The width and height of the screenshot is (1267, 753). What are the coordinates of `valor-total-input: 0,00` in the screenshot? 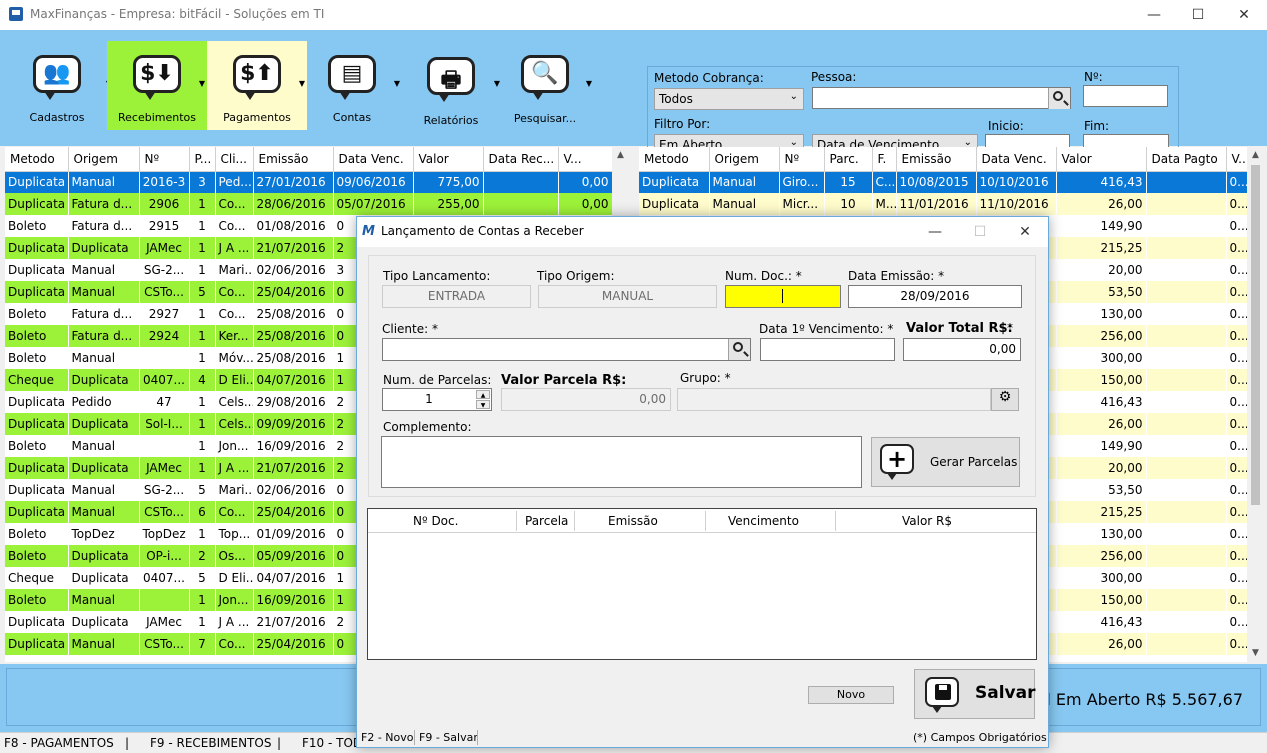 It's located at (962, 349).